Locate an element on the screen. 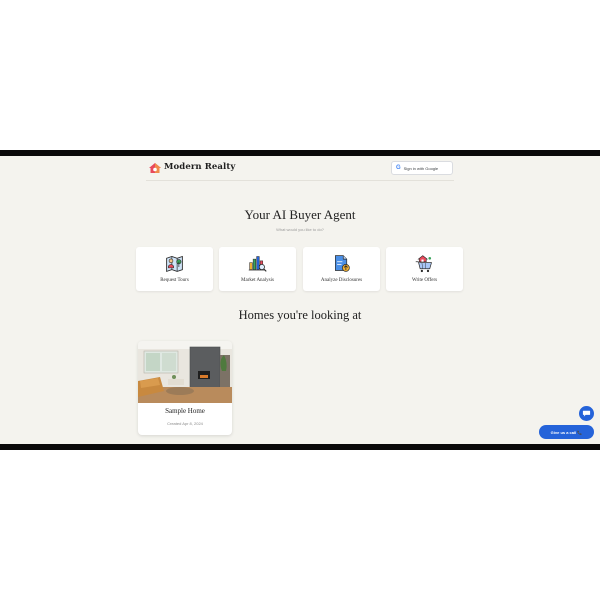 The width and height of the screenshot is (600, 600). document-upload-icon is located at coordinates (342, 263).